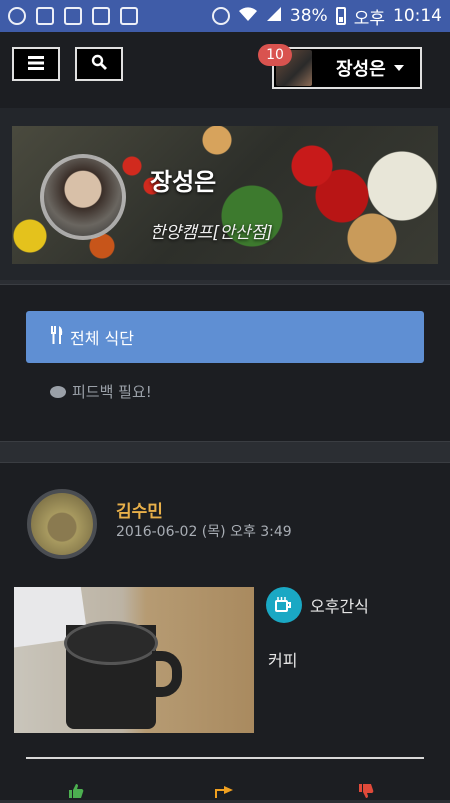 This screenshot has width=450, height=803. What do you see at coordinates (398, 68) in the screenshot?
I see `caret-down-icon` at bounding box center [398, 68].